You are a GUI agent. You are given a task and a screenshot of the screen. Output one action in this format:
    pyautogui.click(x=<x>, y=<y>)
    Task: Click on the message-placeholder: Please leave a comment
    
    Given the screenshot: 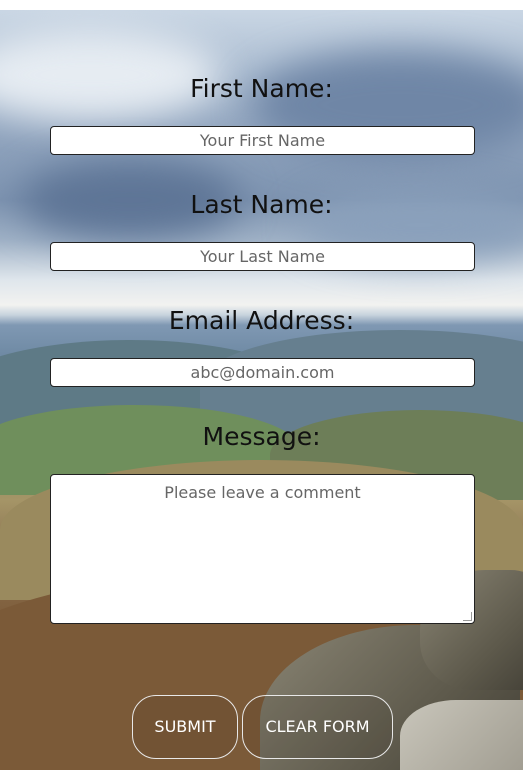 What is the action you would take?
    pyautogui.click(x=262, y=492)
    